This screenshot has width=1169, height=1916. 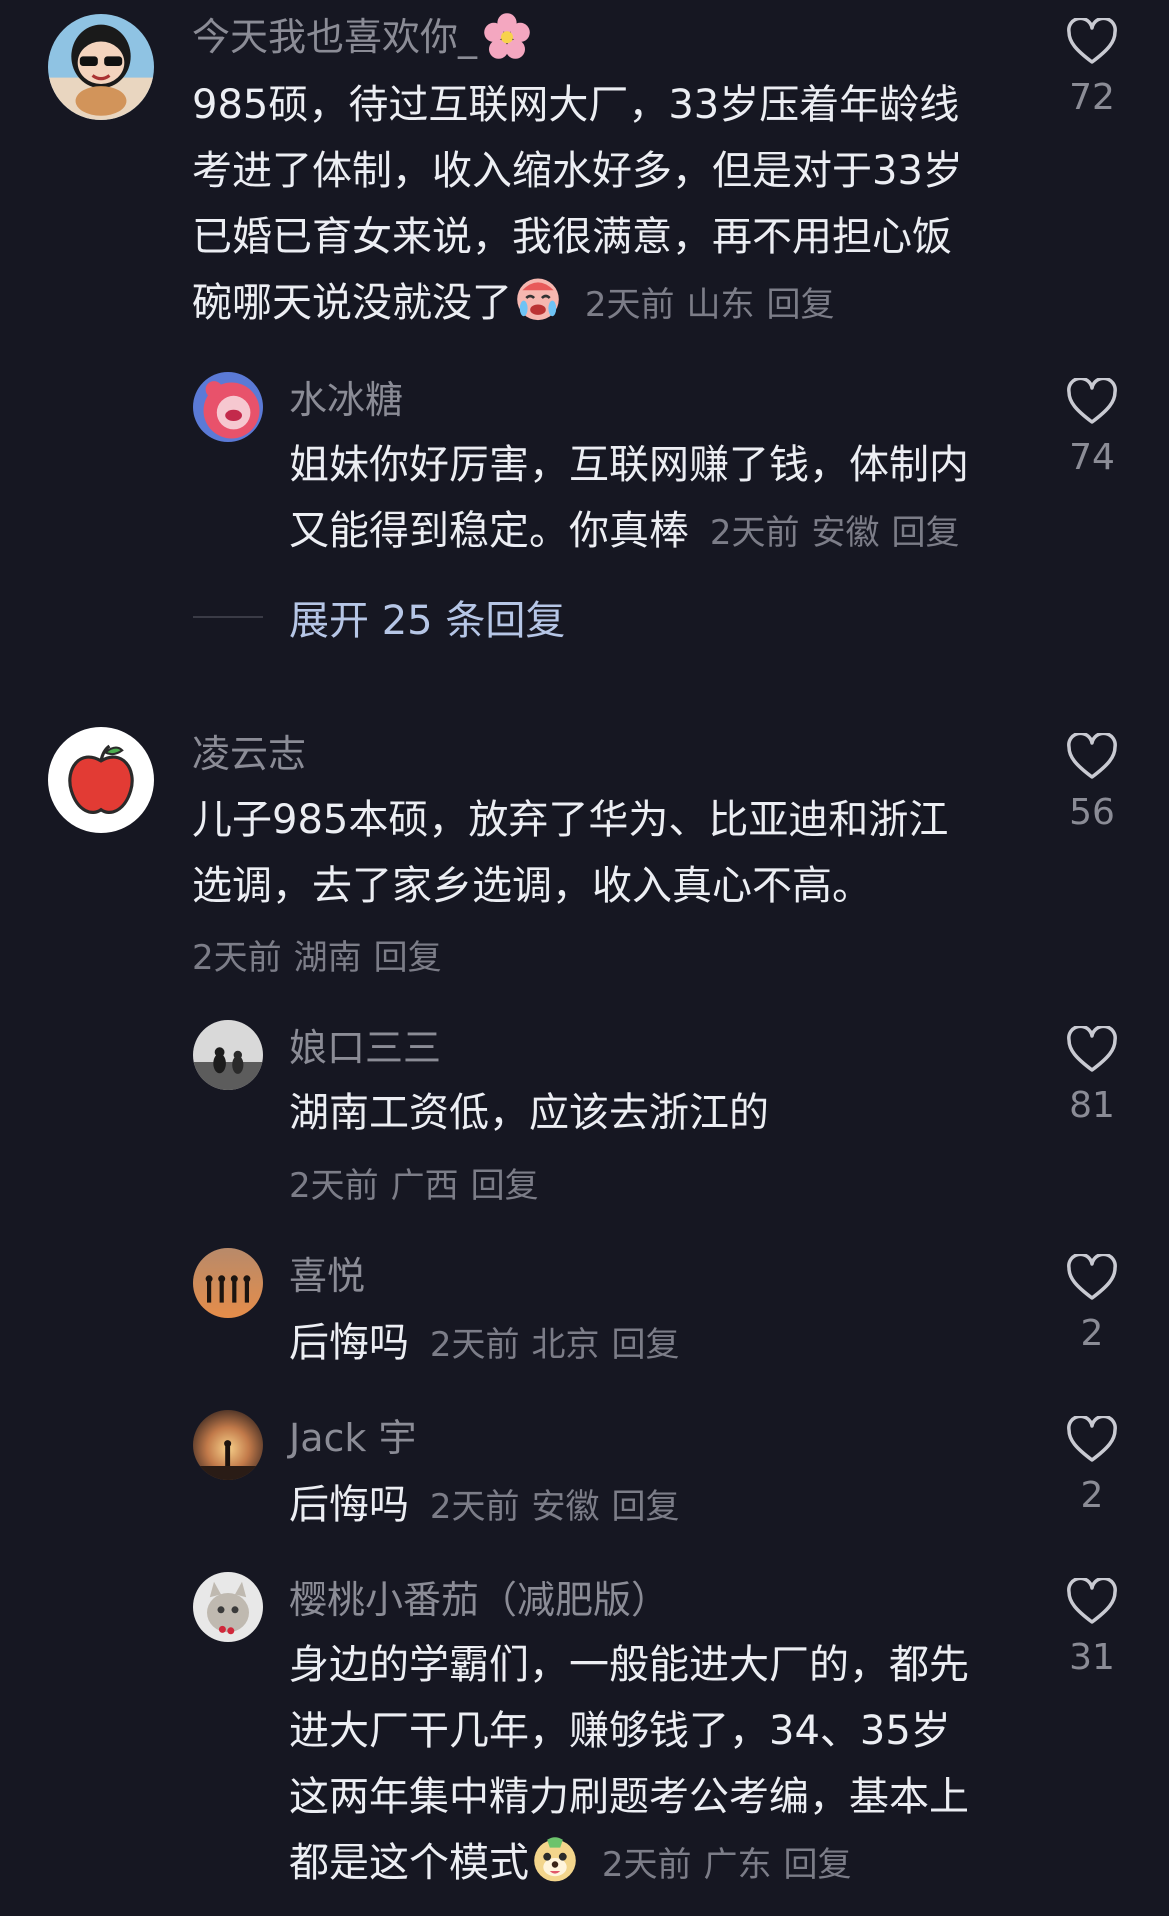 I want to click on cherry-blossom-icon, so click(x=507, y=36).